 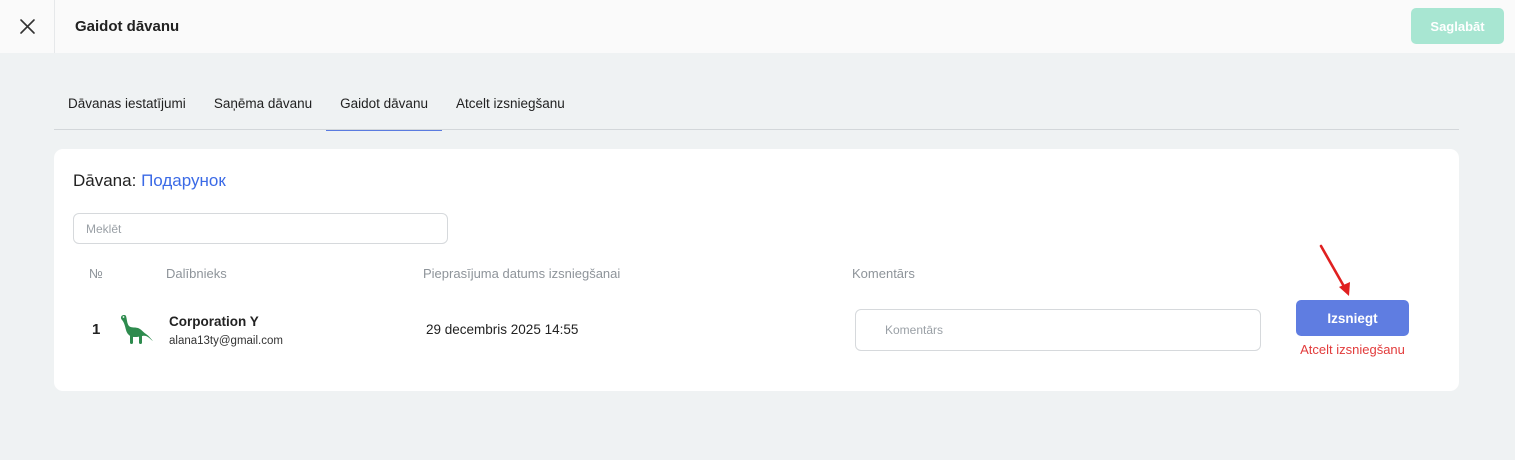 What do you see at coordinates (136, 329) in the screenshot?
I see `dinosaur-icon` at bounding box center [136, 329].